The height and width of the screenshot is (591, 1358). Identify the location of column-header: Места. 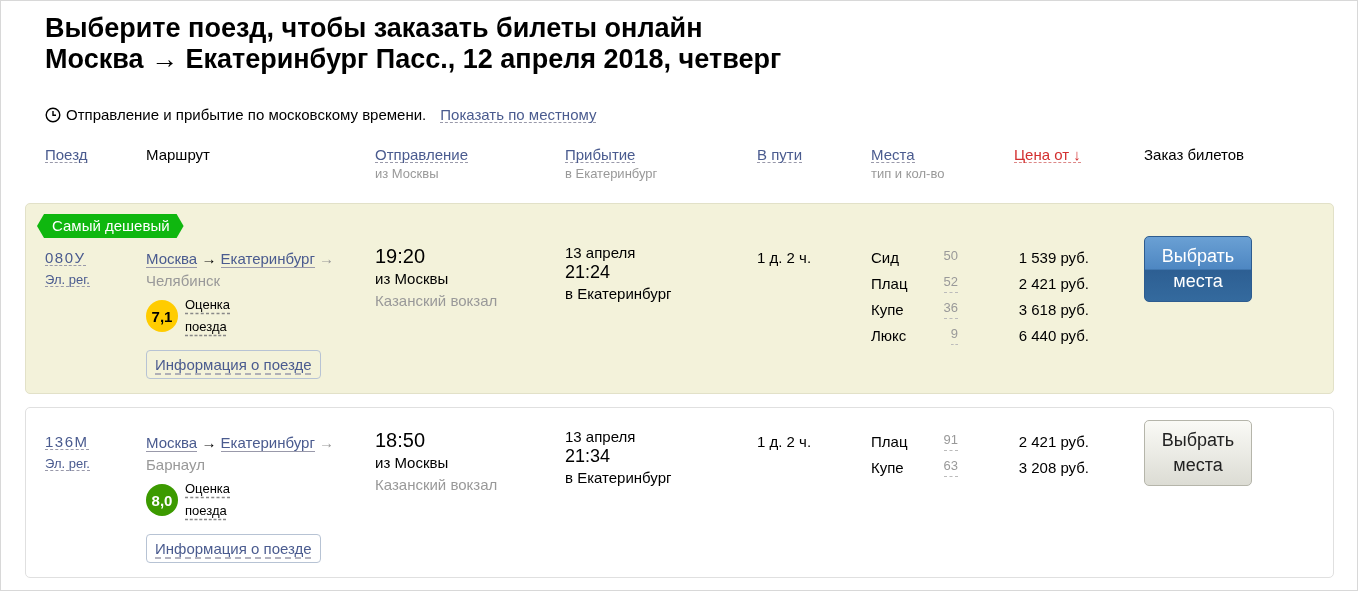
(893, 155).